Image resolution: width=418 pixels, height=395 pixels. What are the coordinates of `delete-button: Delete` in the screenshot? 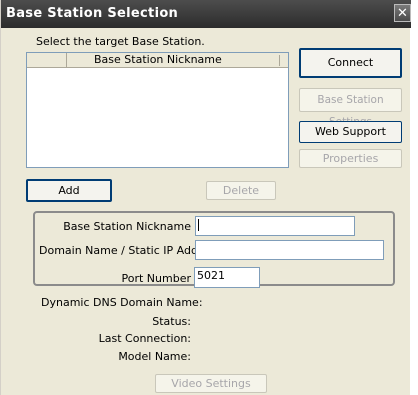 It's located at (241, 190).